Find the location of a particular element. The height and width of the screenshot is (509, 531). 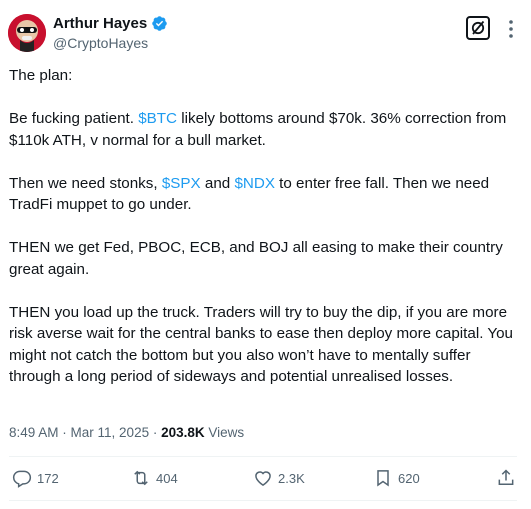

repost-count: 404 is located at coordinates (167, 478).